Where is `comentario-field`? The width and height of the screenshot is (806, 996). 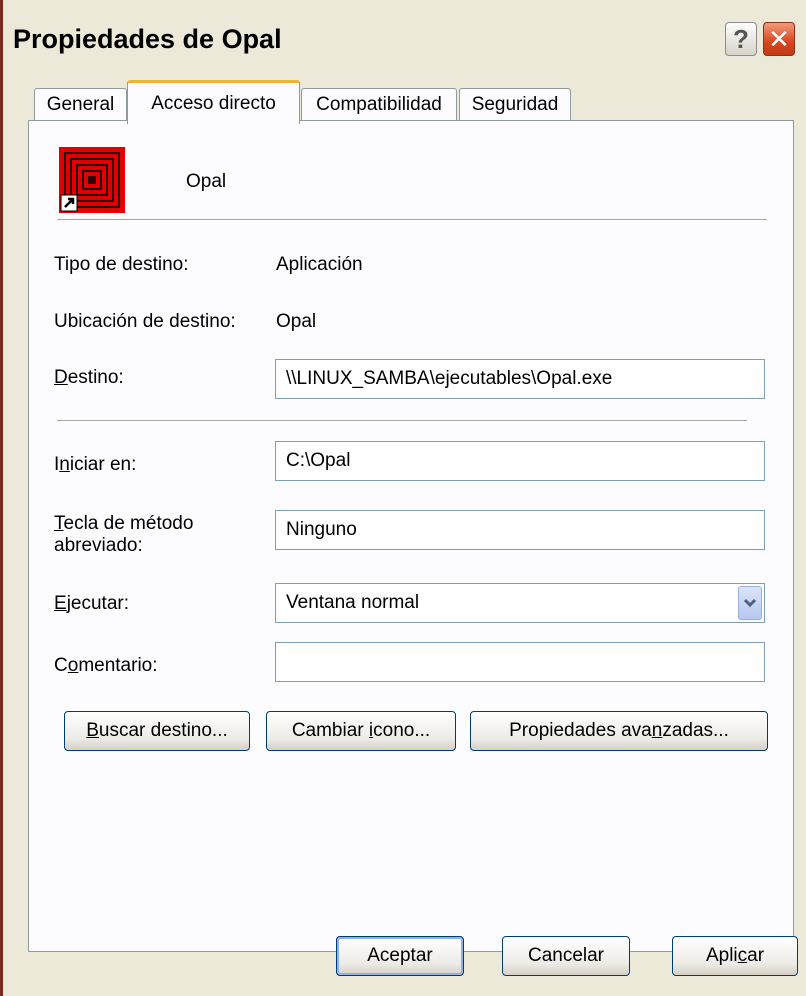 comentario-field is located at coordinates (520, 662).